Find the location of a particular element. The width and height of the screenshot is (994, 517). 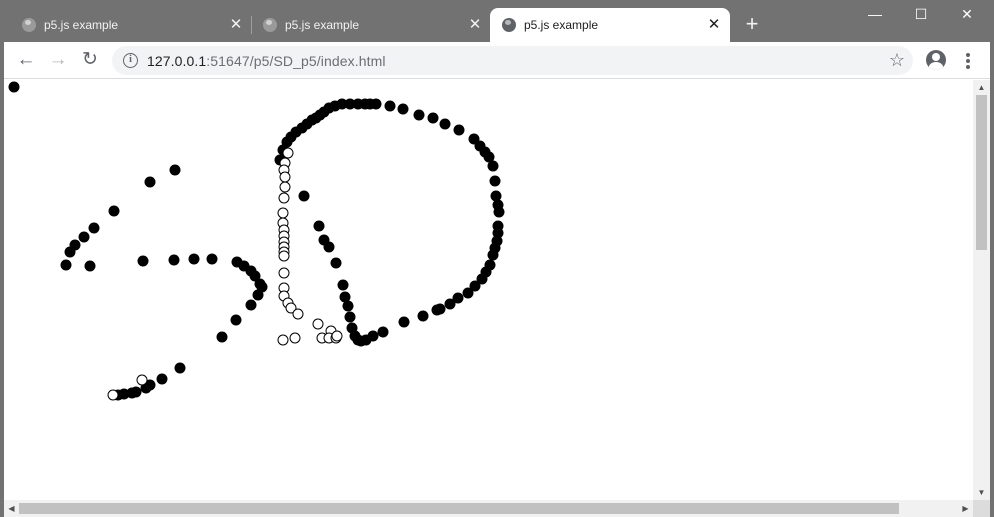

url-text: 127.0.0.1:51647/p5/SD_p5/index.html is located at coordinates (266, 61).